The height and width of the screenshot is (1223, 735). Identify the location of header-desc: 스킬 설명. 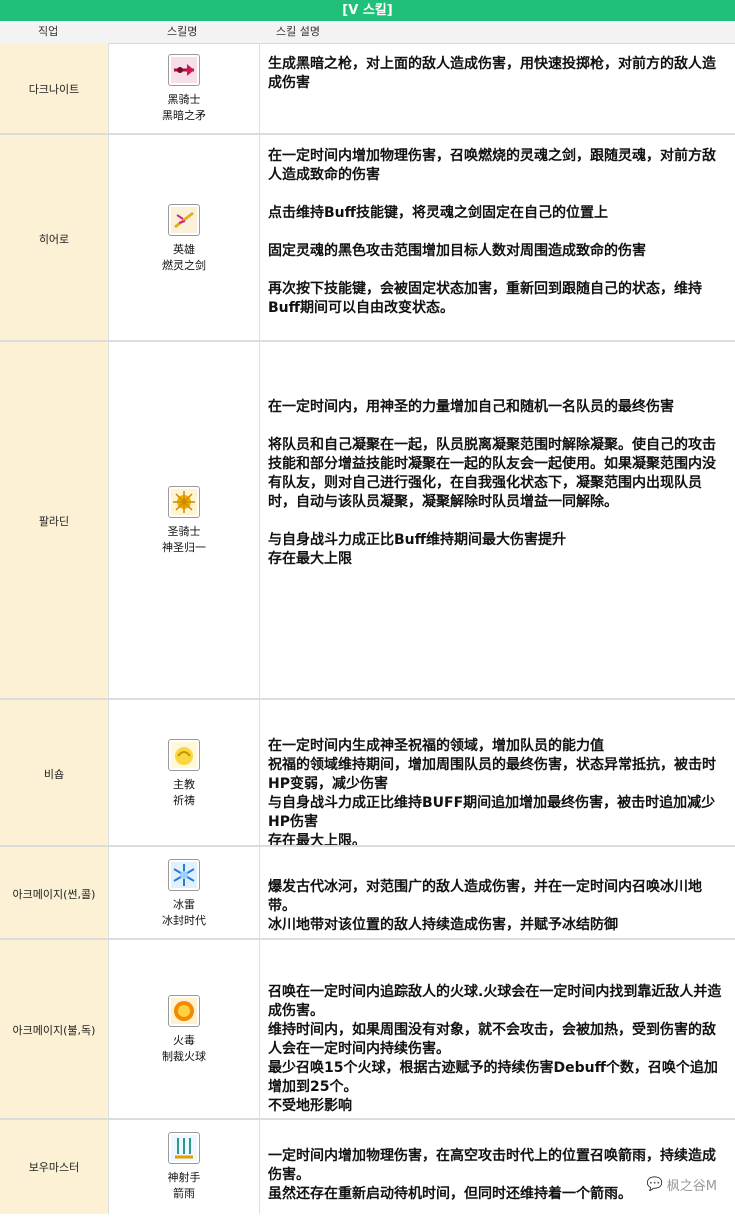
(298, 31).